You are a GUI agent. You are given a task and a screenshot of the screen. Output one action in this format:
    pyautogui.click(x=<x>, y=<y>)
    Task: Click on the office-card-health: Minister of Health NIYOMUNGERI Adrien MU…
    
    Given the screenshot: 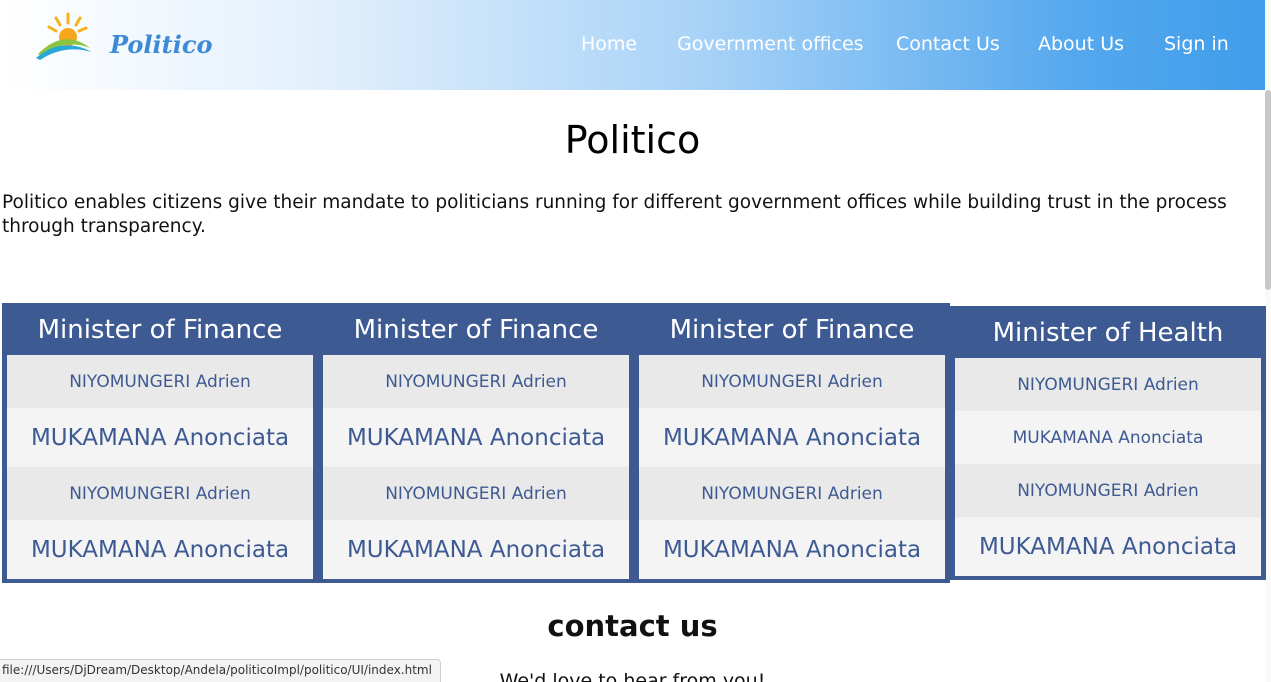 What is the action you would take?
    pyautogui.click(x=1108, y=443)
    